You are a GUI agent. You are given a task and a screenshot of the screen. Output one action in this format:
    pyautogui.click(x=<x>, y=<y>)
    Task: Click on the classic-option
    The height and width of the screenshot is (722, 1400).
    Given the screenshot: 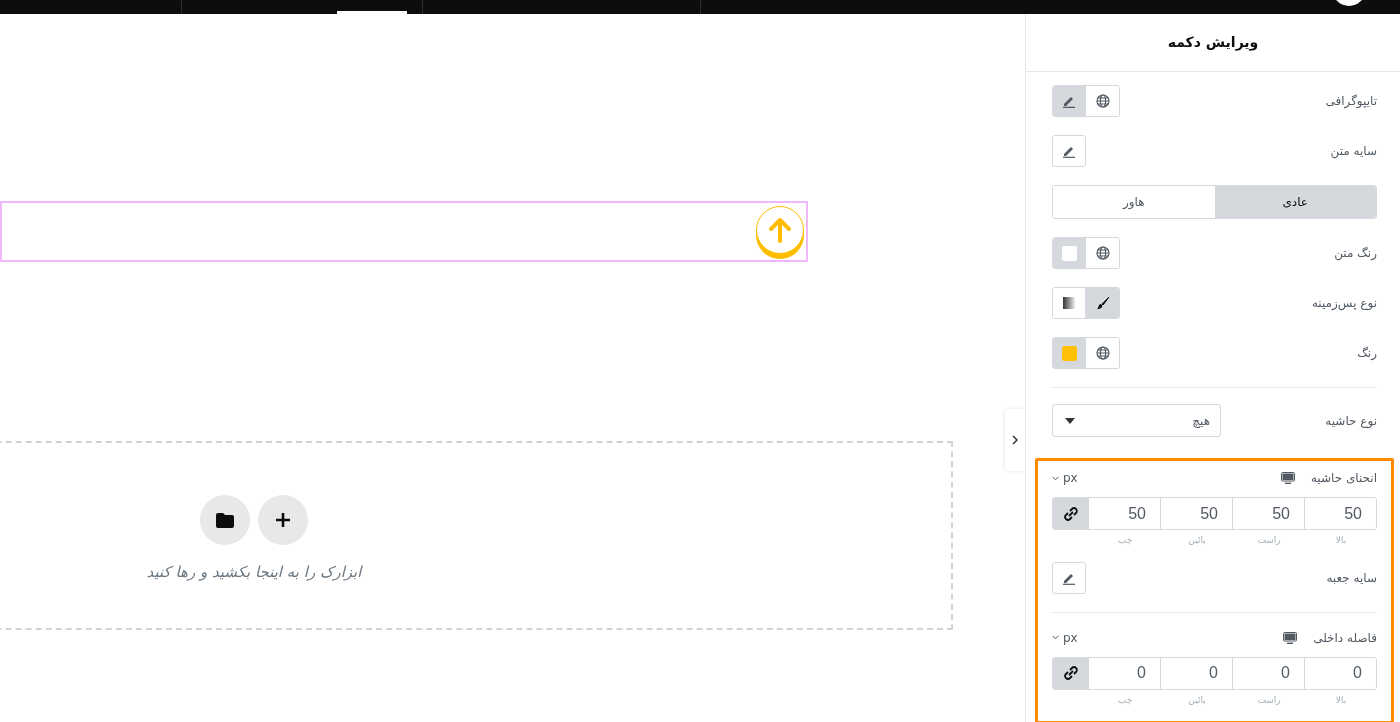 What is the action you would take?
    pyautogui.click(x=1102, y=303)
    